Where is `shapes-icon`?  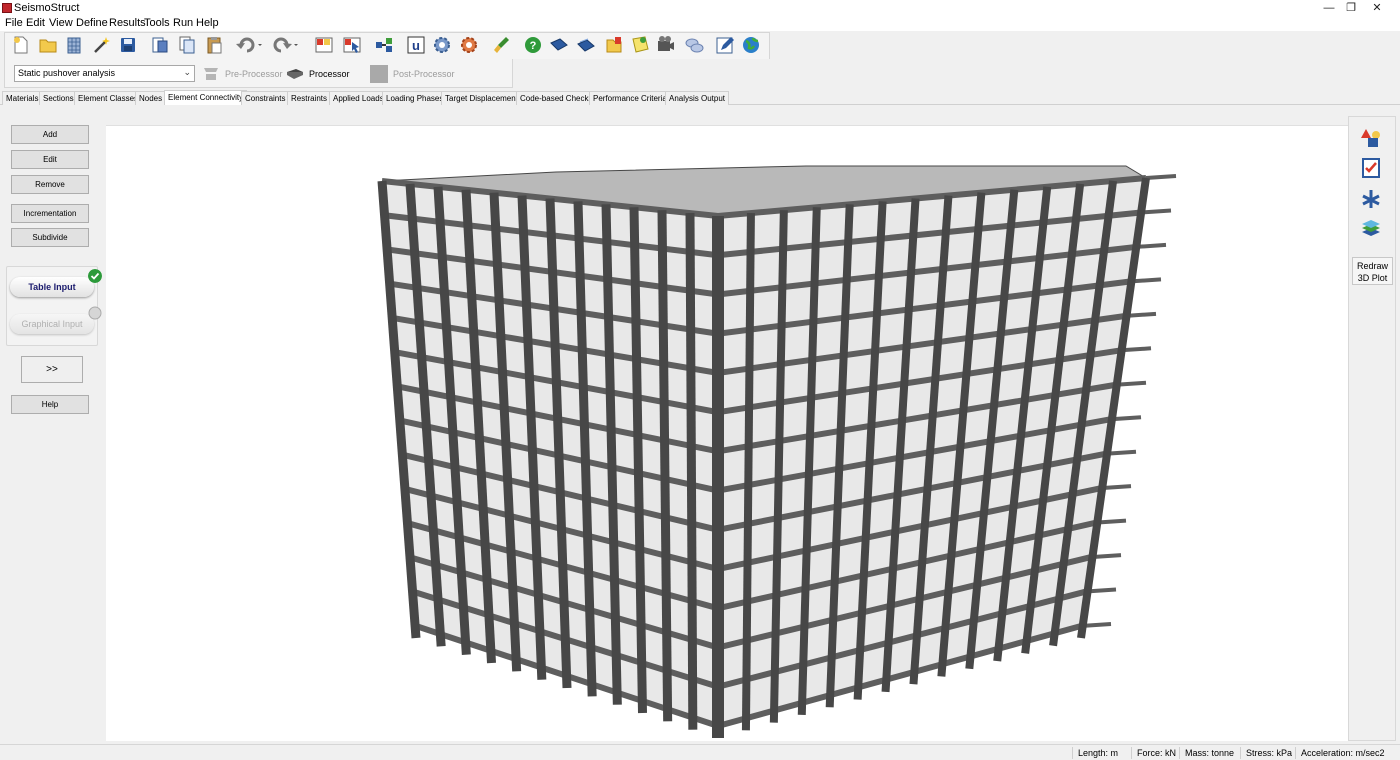 shapes-icon is located at coordinates (1371, 138).